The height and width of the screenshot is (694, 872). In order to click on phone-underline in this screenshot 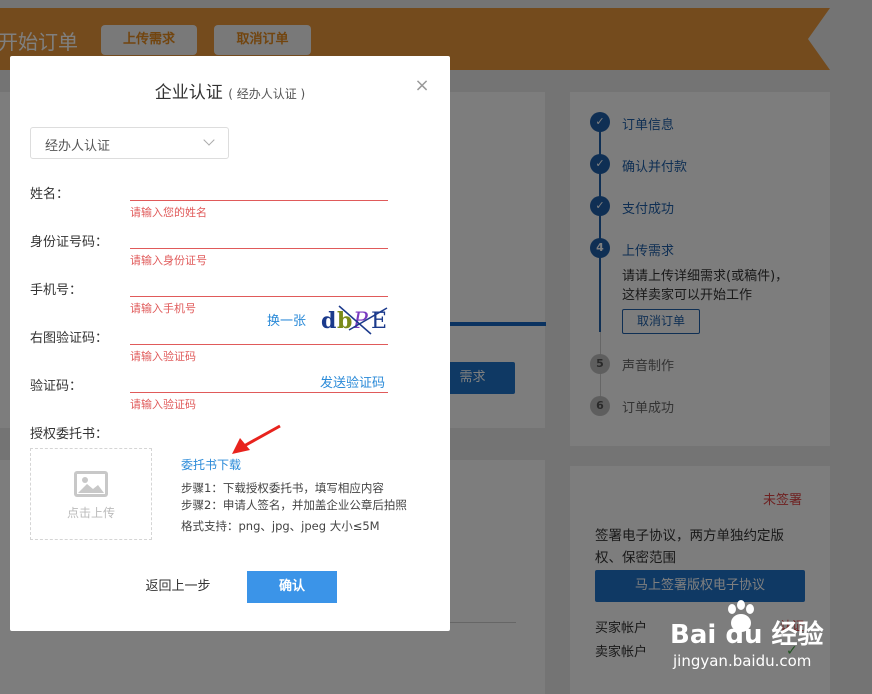, I will do `click(259, 296)`.